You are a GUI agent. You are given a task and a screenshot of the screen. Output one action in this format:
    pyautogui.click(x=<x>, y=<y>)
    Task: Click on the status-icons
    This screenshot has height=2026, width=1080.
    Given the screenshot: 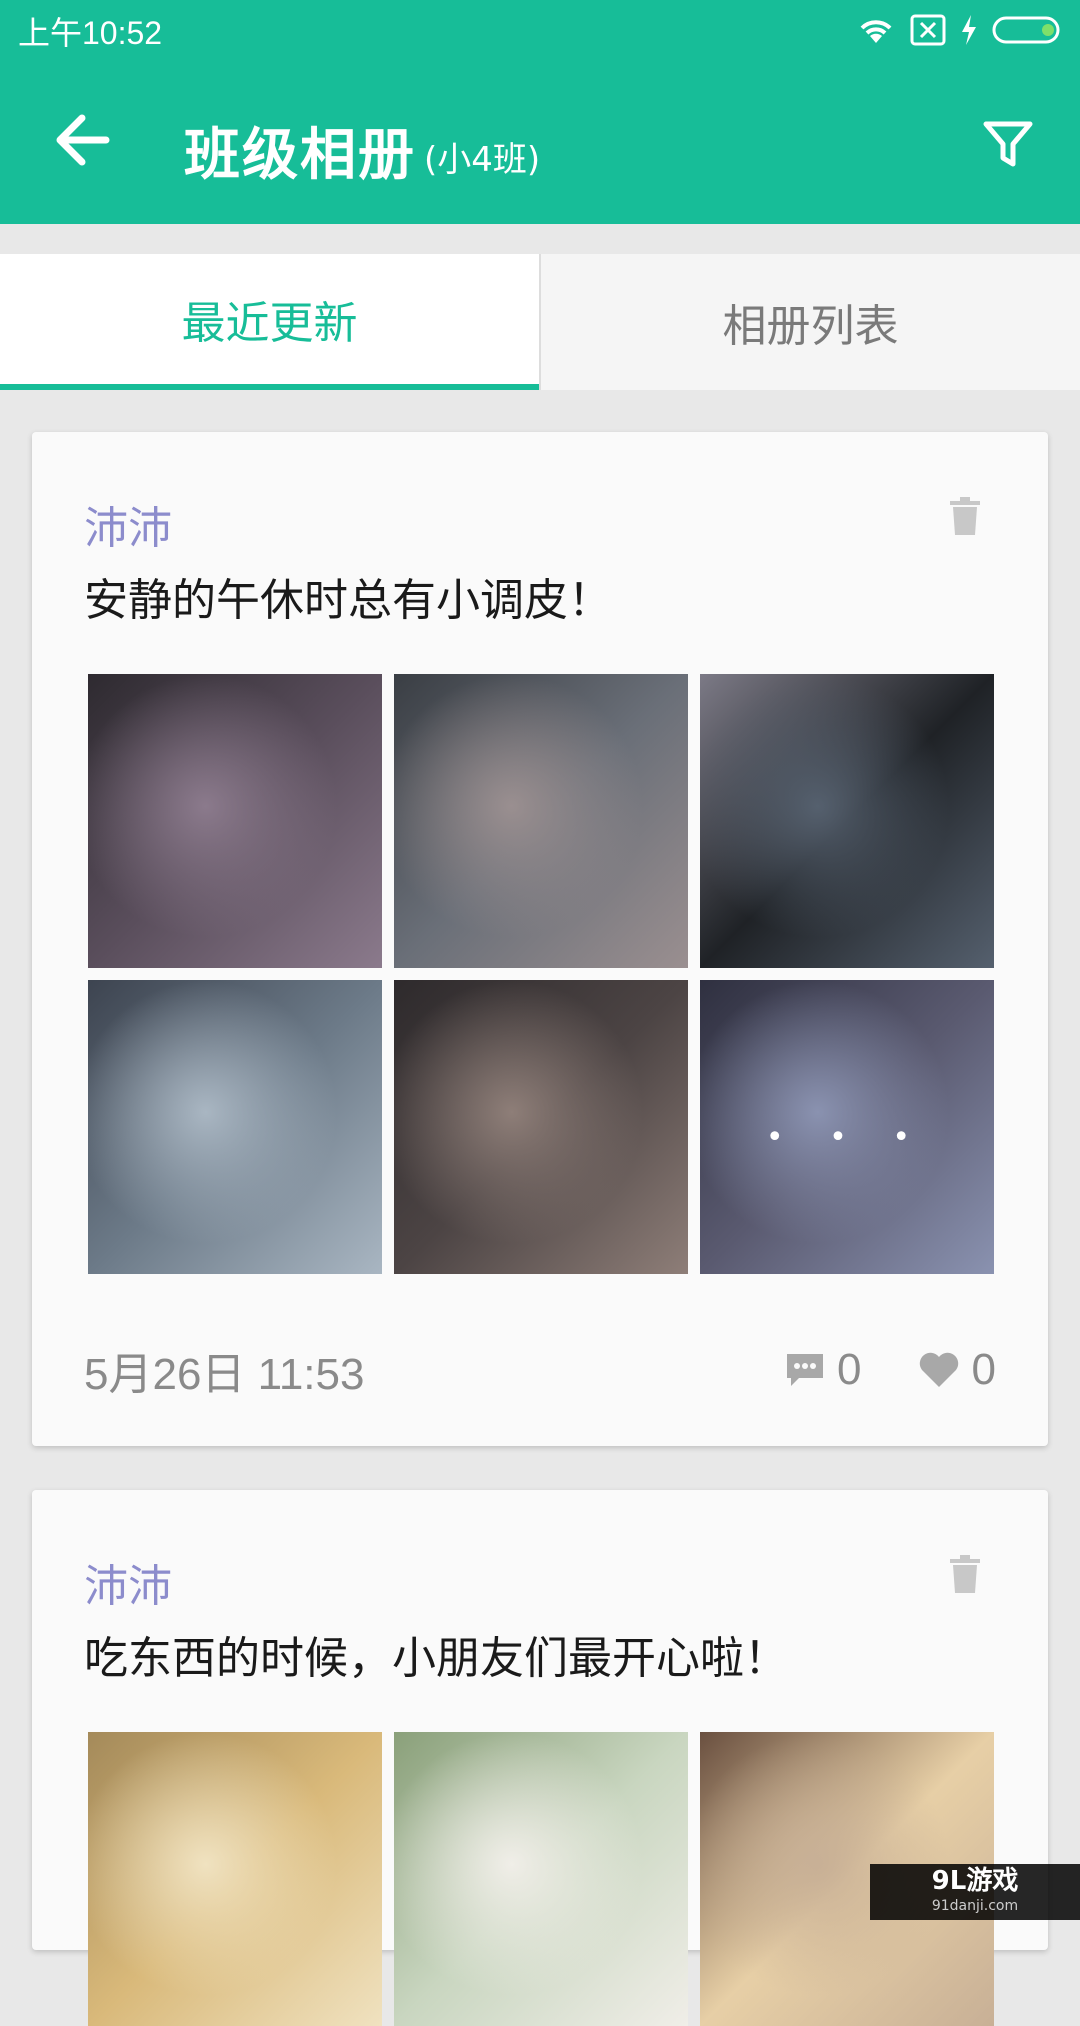 What is the action you would take?
    pyautogui.click(x=960, y=30)
    